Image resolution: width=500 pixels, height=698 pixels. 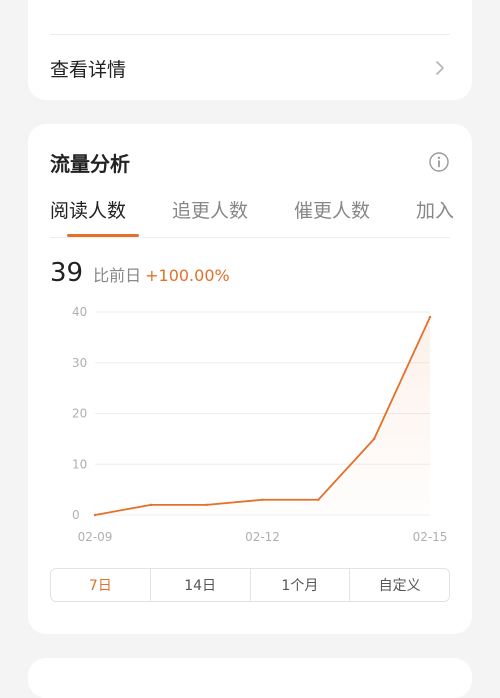 What do you see at coordinates (100, 585) in the screenshot?
I see `range-7-days: 7日` at bounding box center [100, 585].